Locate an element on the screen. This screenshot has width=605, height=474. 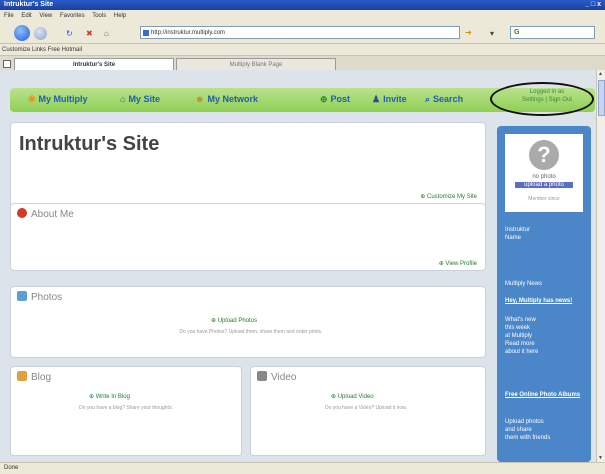
menu-file: File is located at coordinates (9, 16).